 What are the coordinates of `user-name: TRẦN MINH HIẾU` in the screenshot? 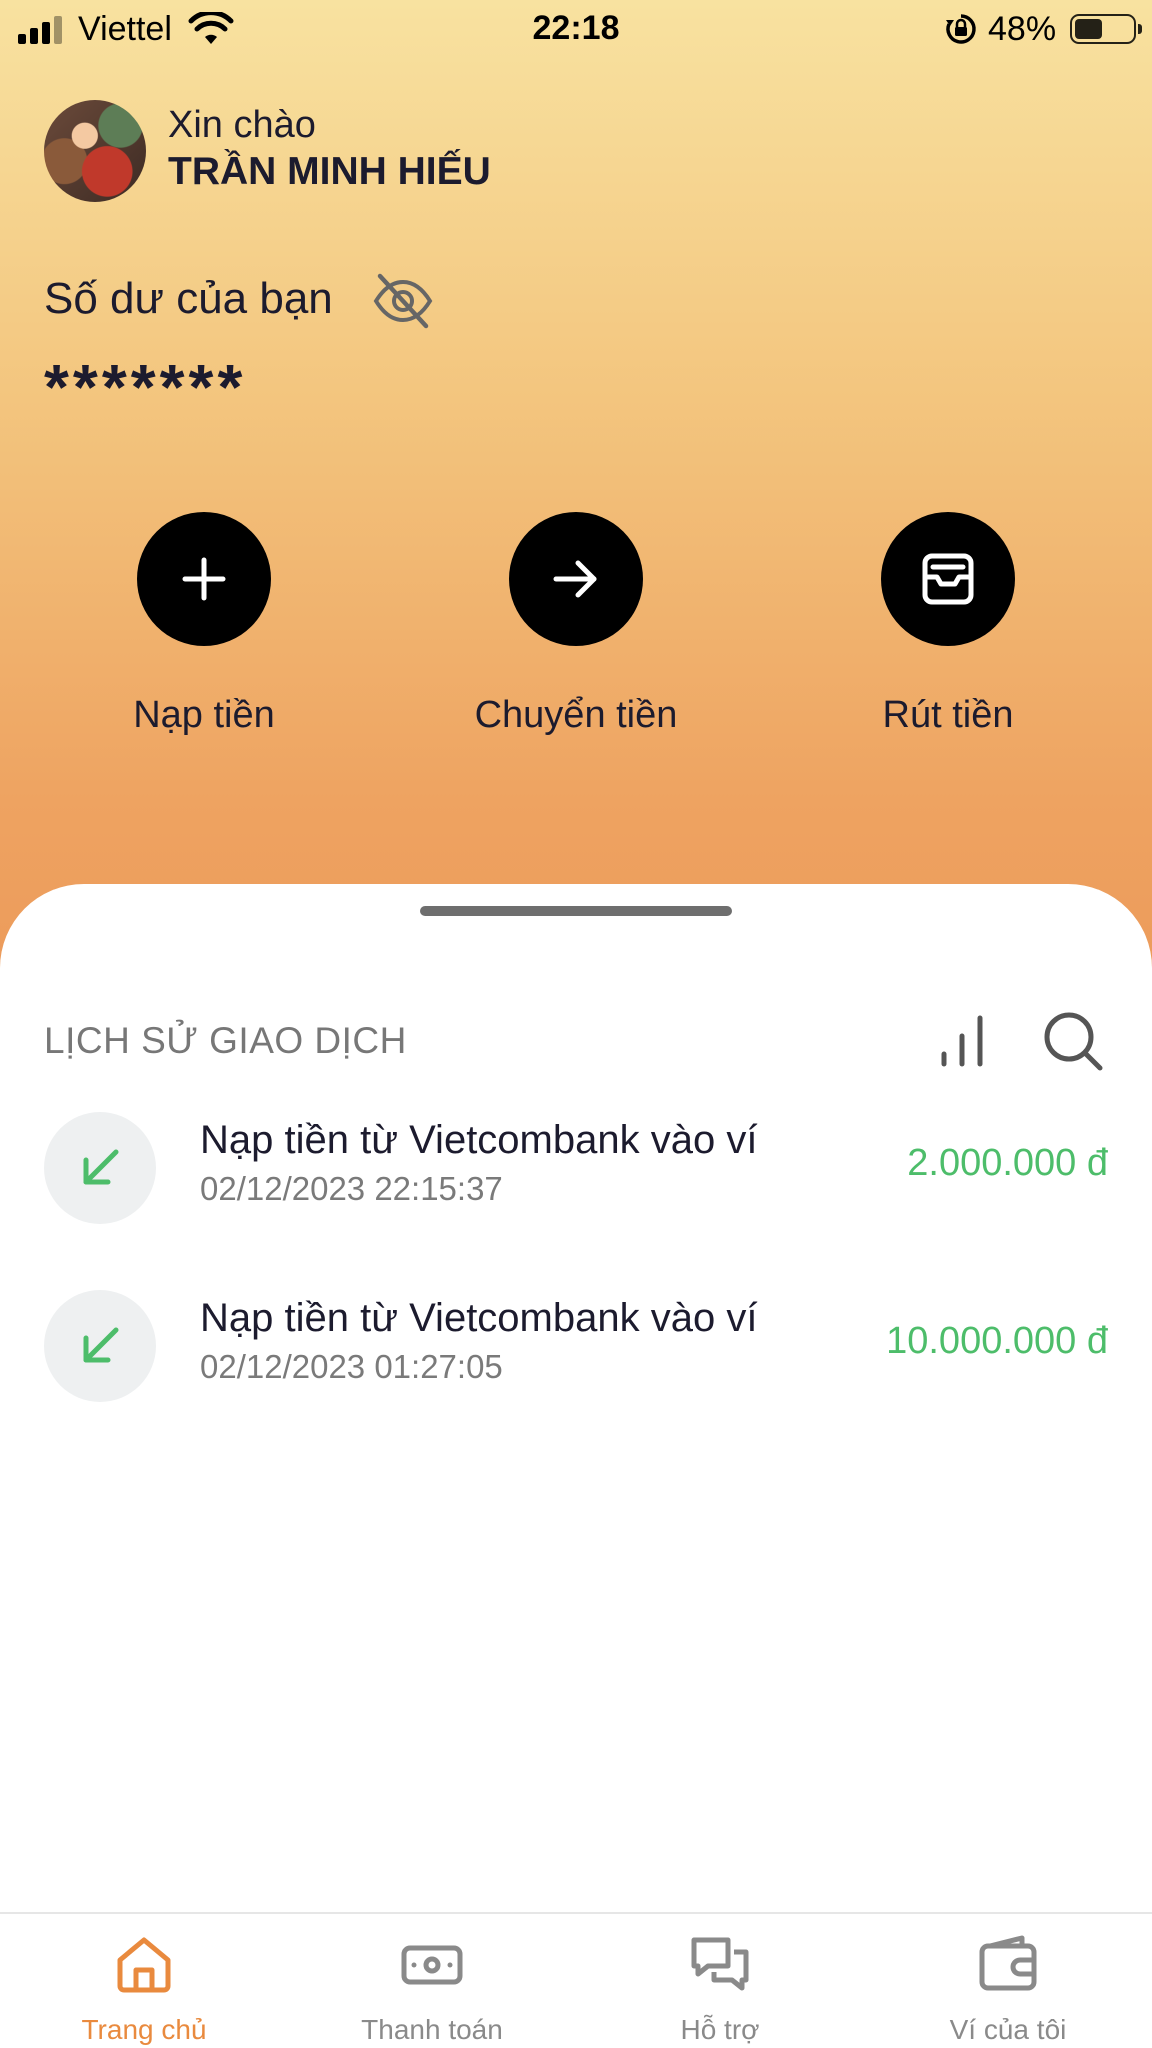 It's located at (329, 171).